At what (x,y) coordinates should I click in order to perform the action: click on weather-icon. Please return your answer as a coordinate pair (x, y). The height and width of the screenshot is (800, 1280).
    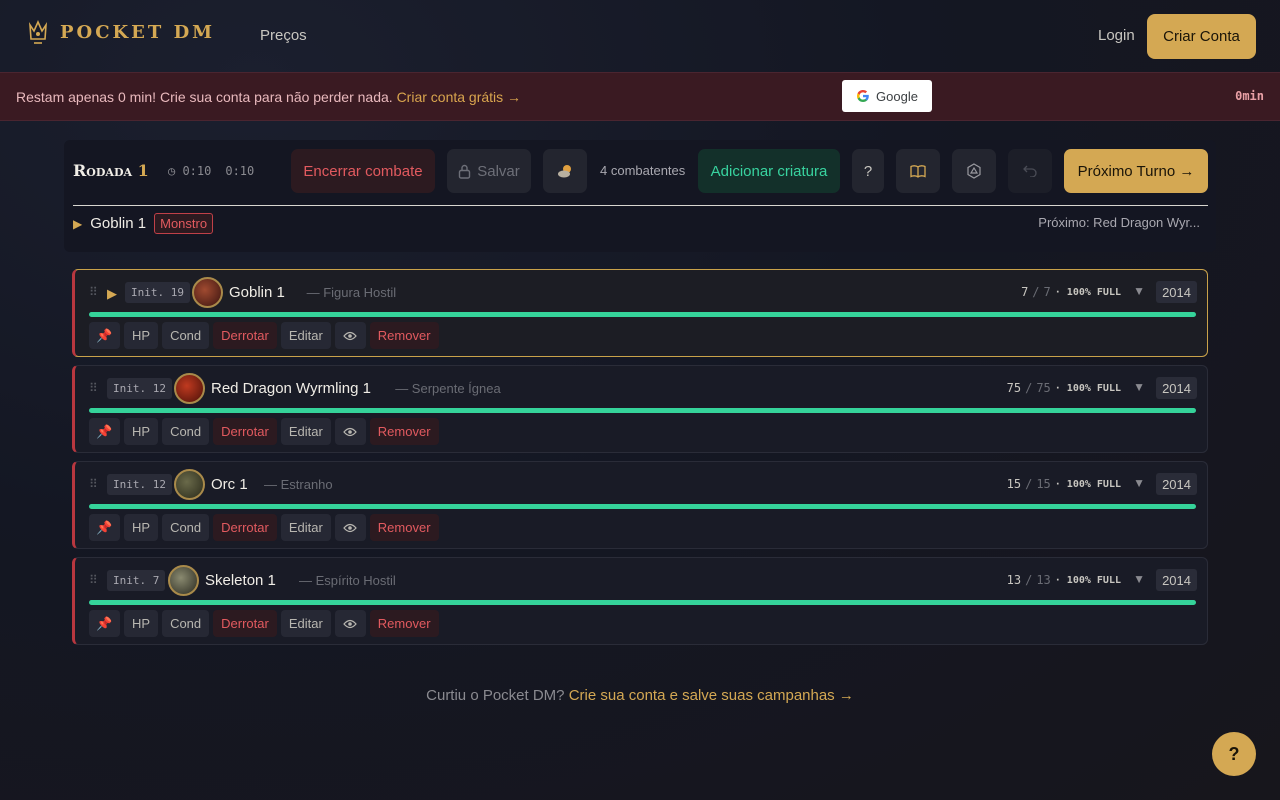
    Looking at the image, I should click on (564, 171).